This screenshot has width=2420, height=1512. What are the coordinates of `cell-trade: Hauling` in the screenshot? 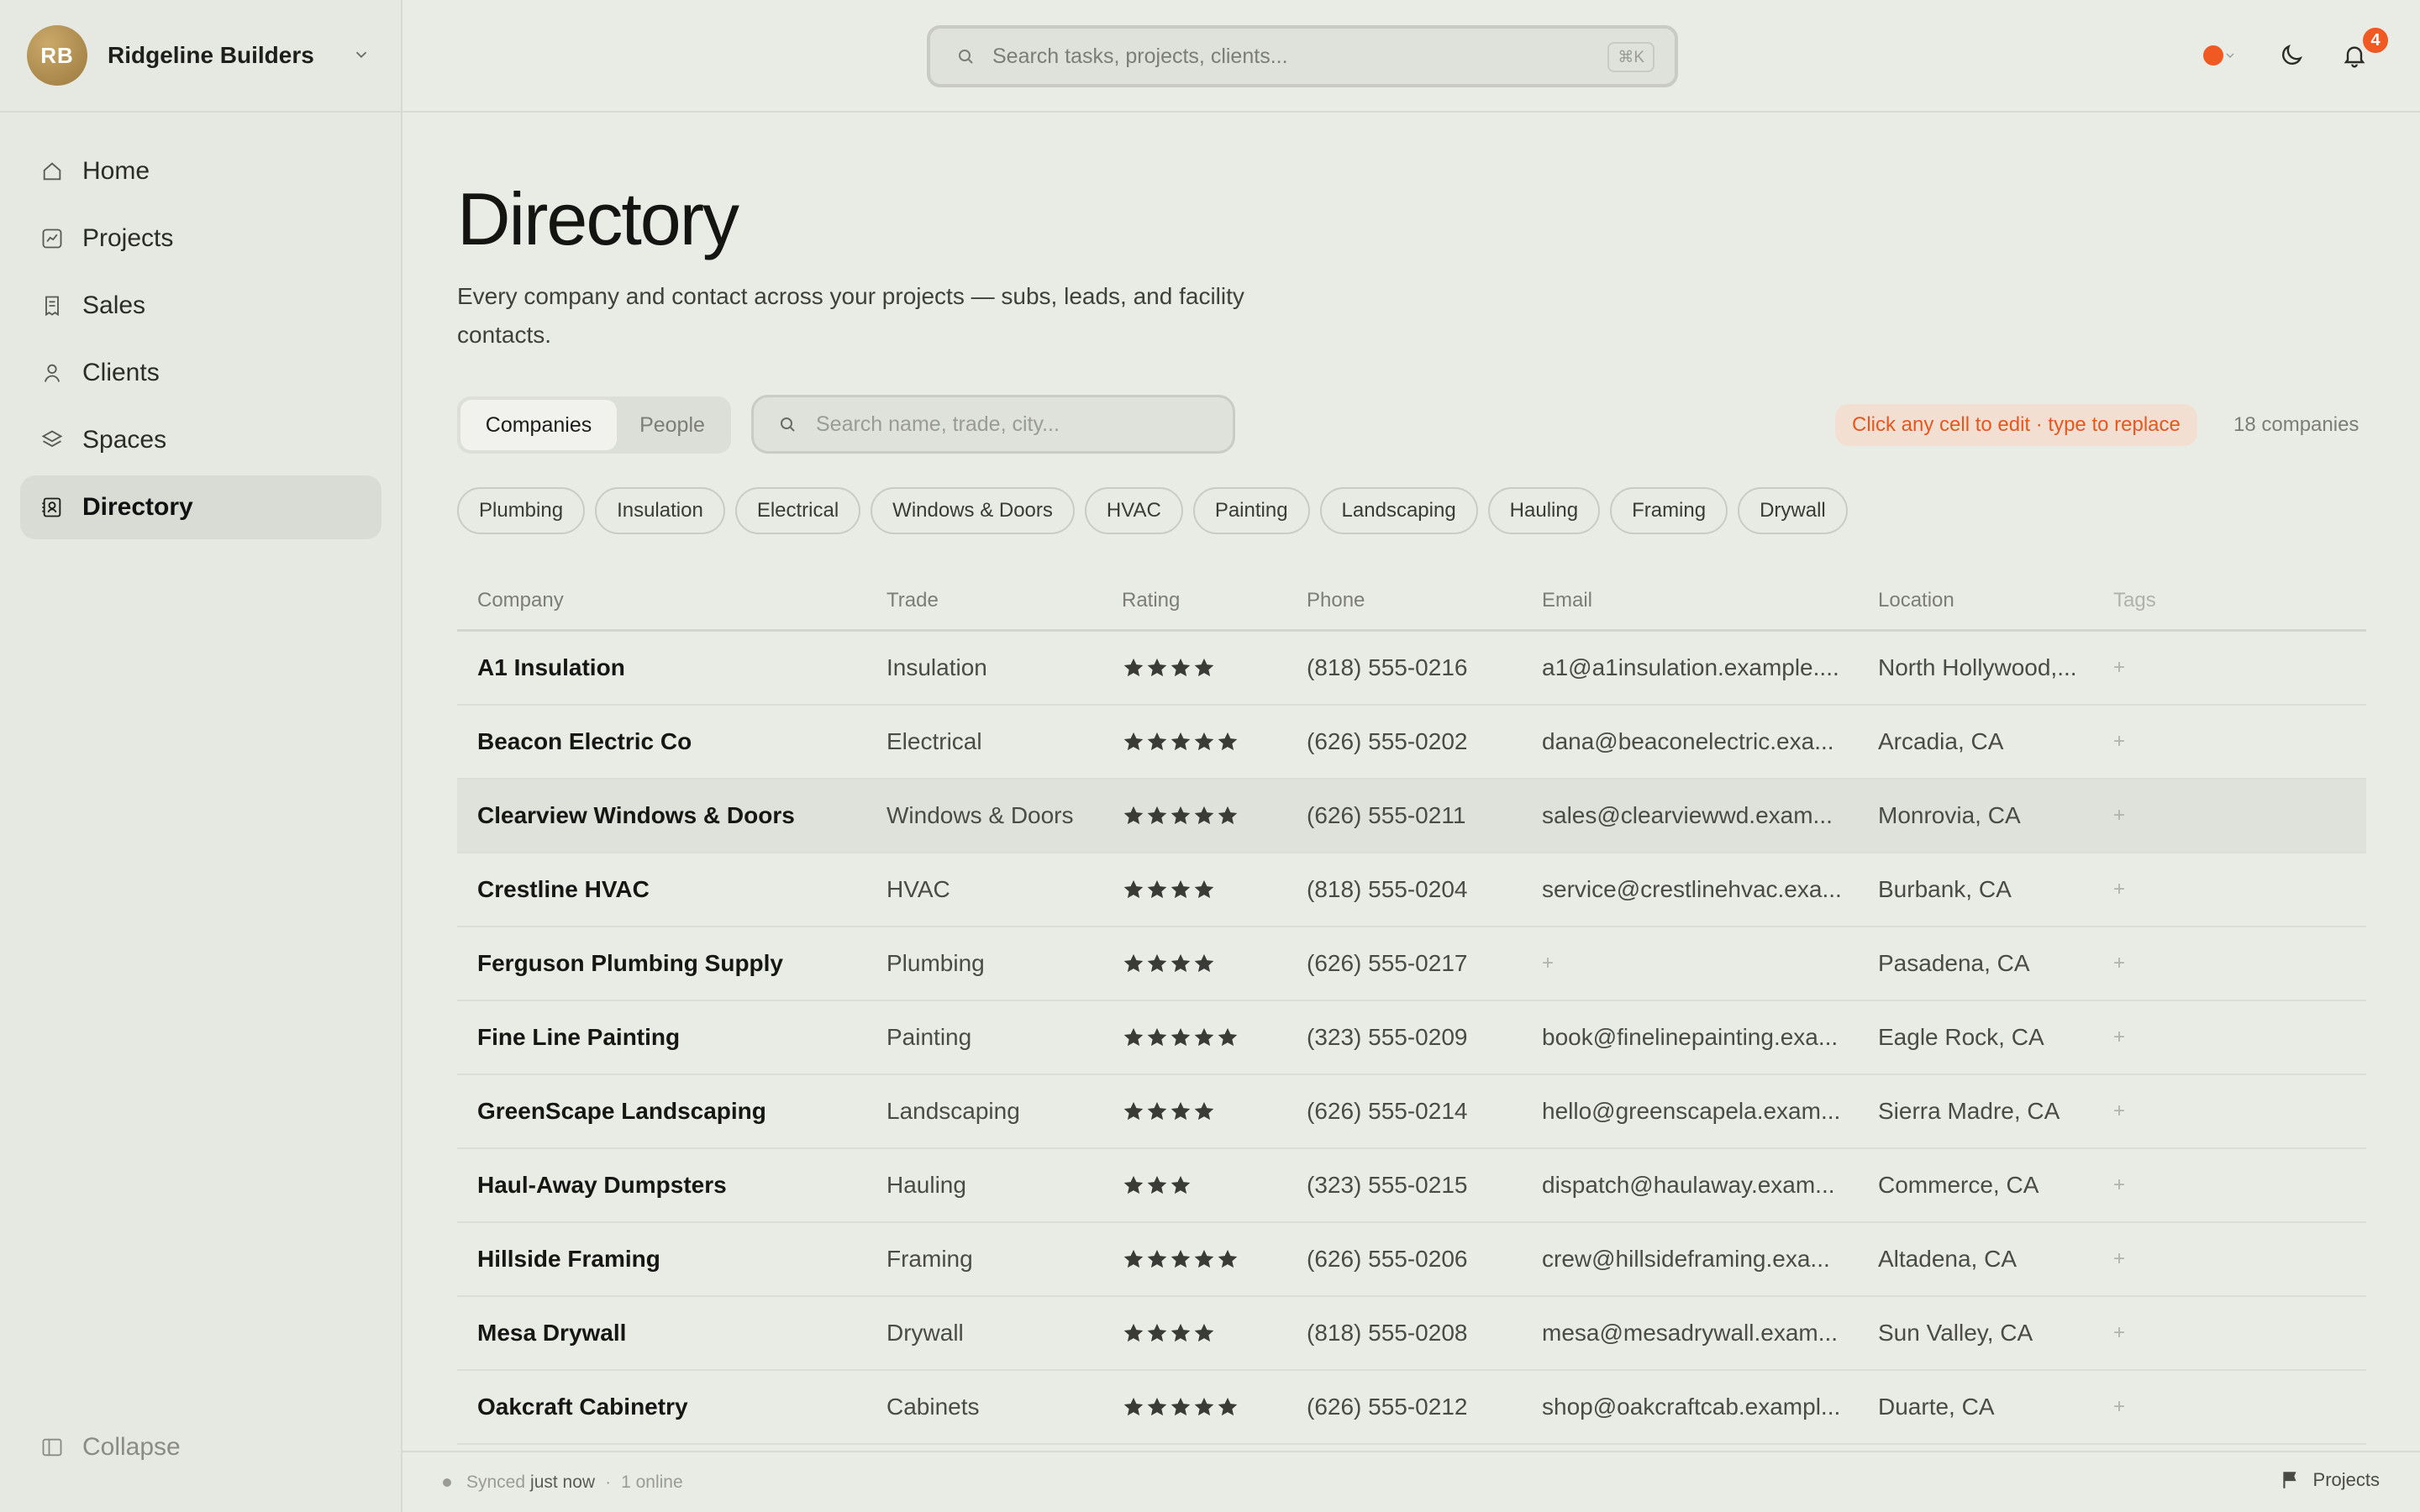 It's located at (1004, 1185).